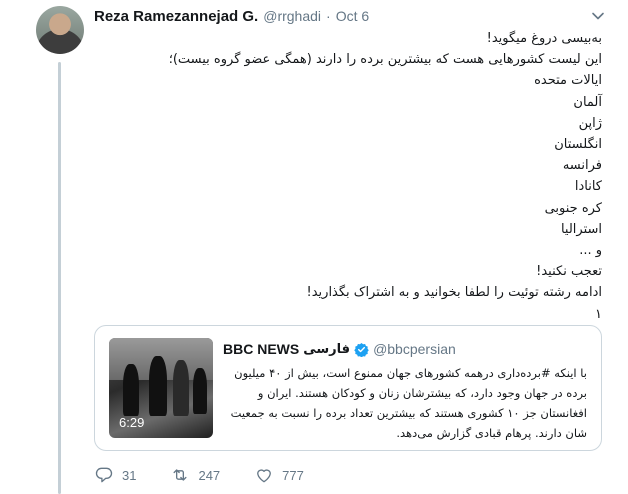 This screenshot has width=628, height=494. I want to click on reply-icon, so click(104, 475).